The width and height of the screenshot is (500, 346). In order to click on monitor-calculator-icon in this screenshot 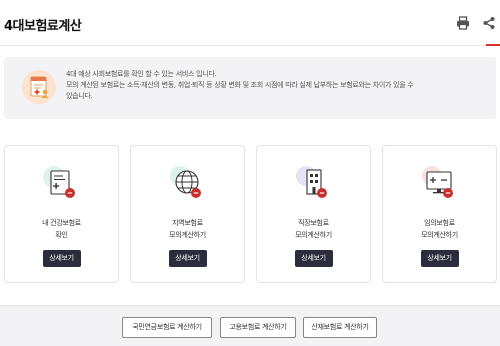, I will do `click(440, 183)`.